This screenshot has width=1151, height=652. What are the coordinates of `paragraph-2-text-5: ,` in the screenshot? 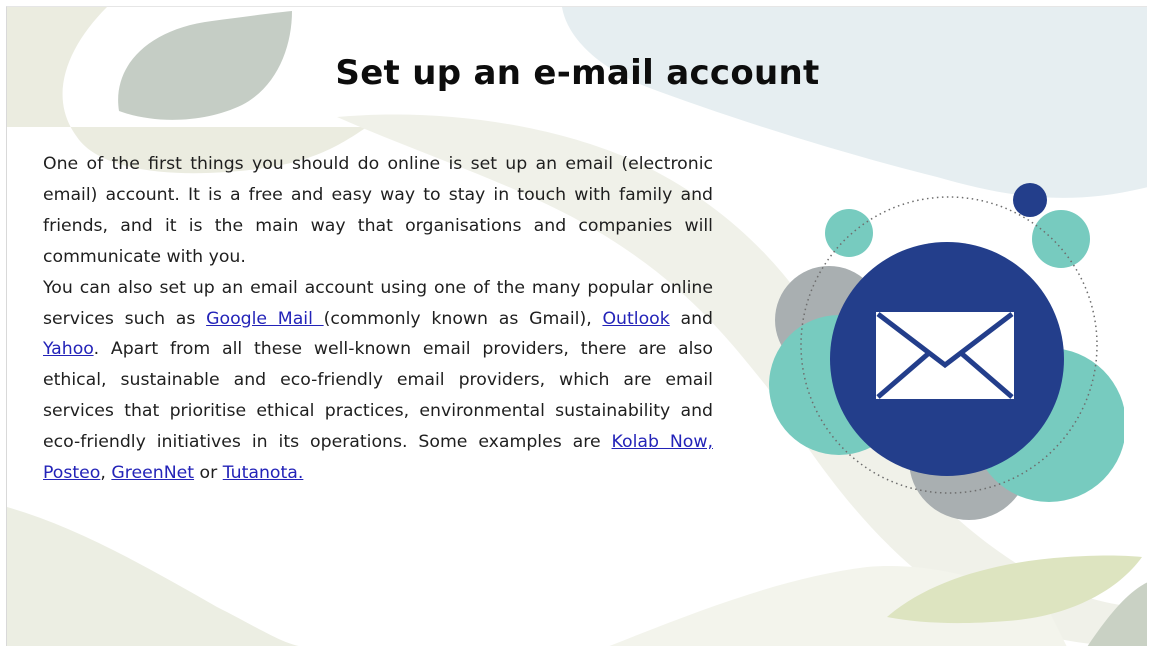 It's located at (106, 473).